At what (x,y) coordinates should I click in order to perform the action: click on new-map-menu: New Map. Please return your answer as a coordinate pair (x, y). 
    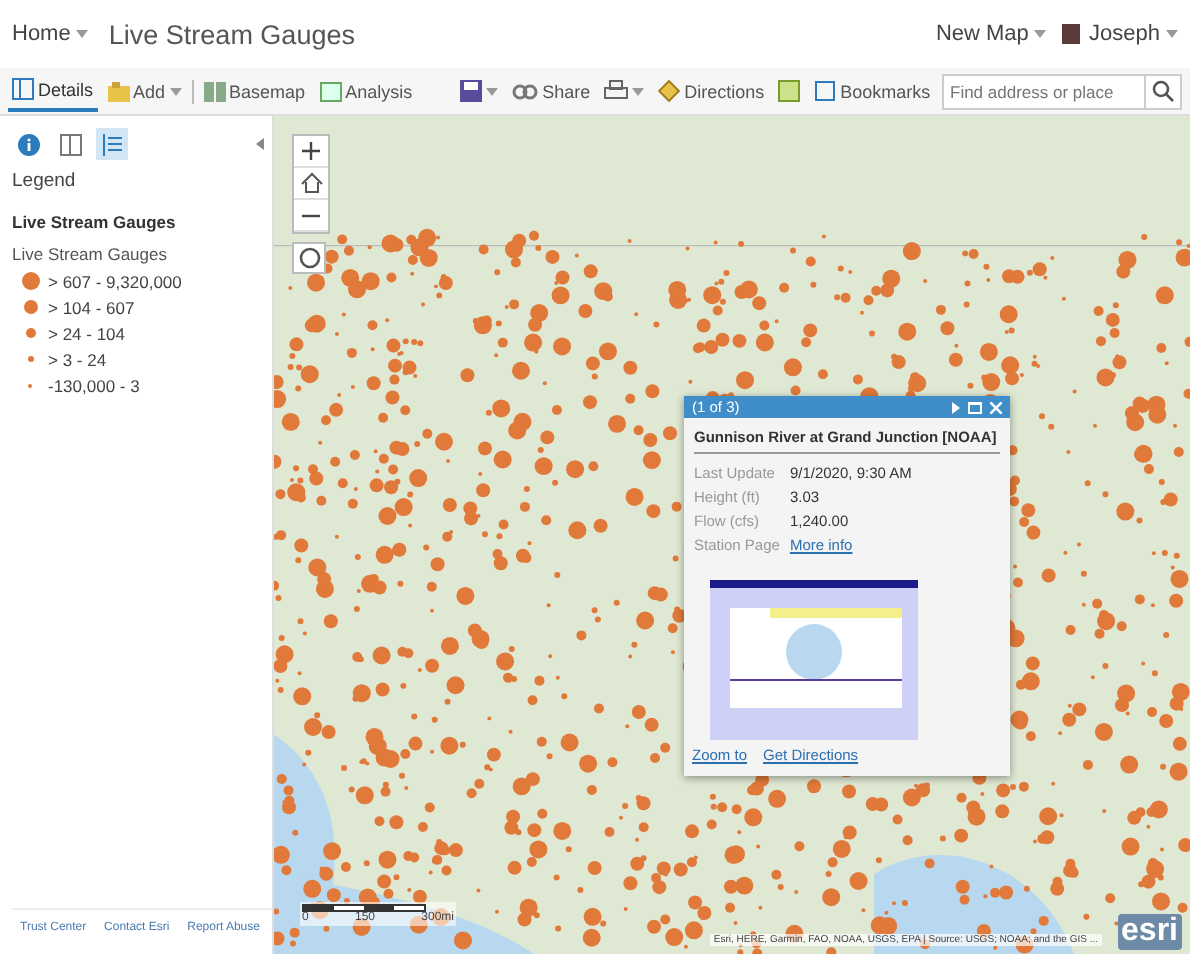
    Looking at the image, I should click on (991, 34).